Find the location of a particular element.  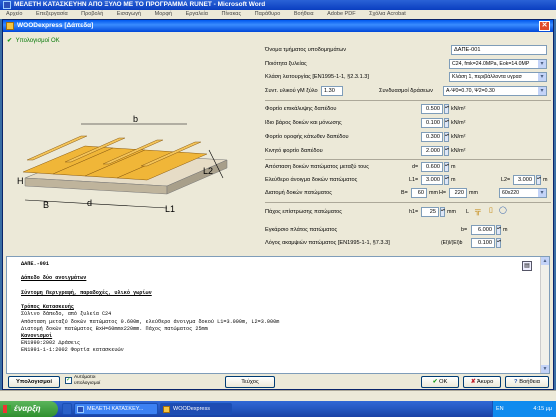

self-weight-input: 0.100 is located at coordinates (432, 123).